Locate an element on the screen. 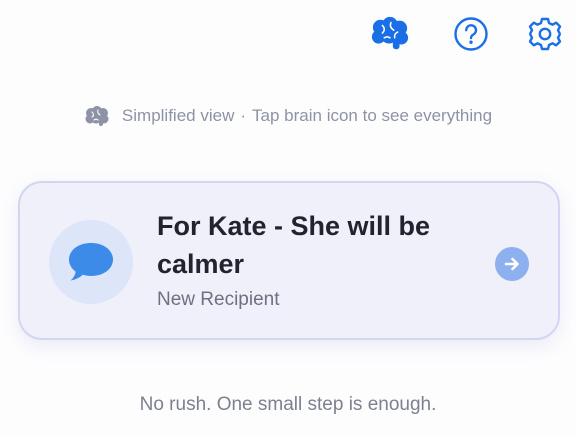 This screenshot has width=576, height=436. hint-instruction: Tap brain icon to see everything is located at coordinates (372, 115).